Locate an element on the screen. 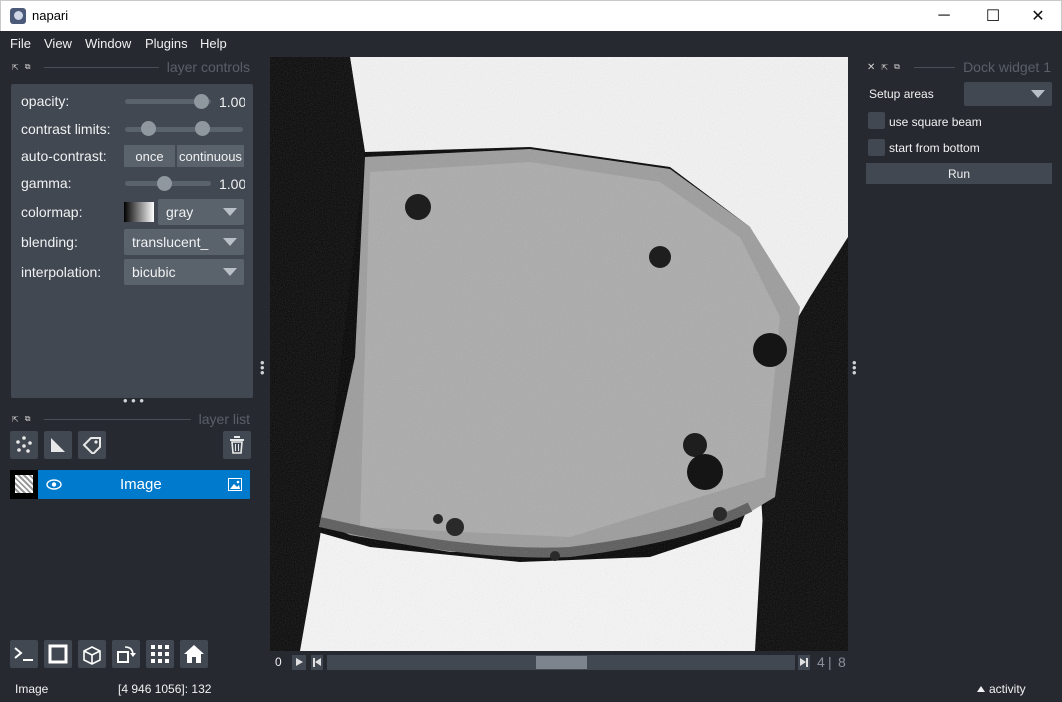 The height and width of the screenshot is (702, 1062). current-frame: 4 is located at coordinates (821, 662).